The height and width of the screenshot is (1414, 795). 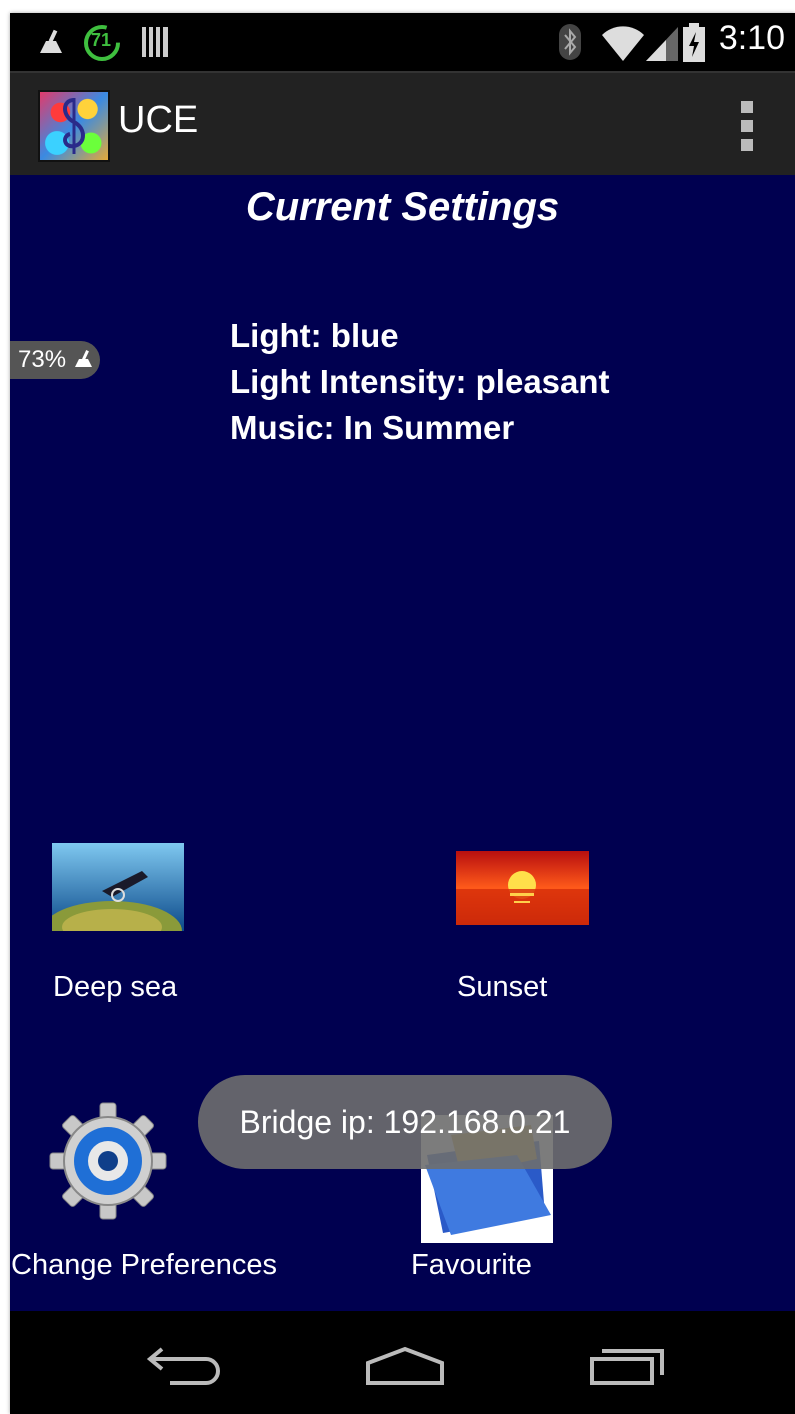 I want to click on setting-light-intensity: Light Intensity: pleasant, so click(x=420, y=381).